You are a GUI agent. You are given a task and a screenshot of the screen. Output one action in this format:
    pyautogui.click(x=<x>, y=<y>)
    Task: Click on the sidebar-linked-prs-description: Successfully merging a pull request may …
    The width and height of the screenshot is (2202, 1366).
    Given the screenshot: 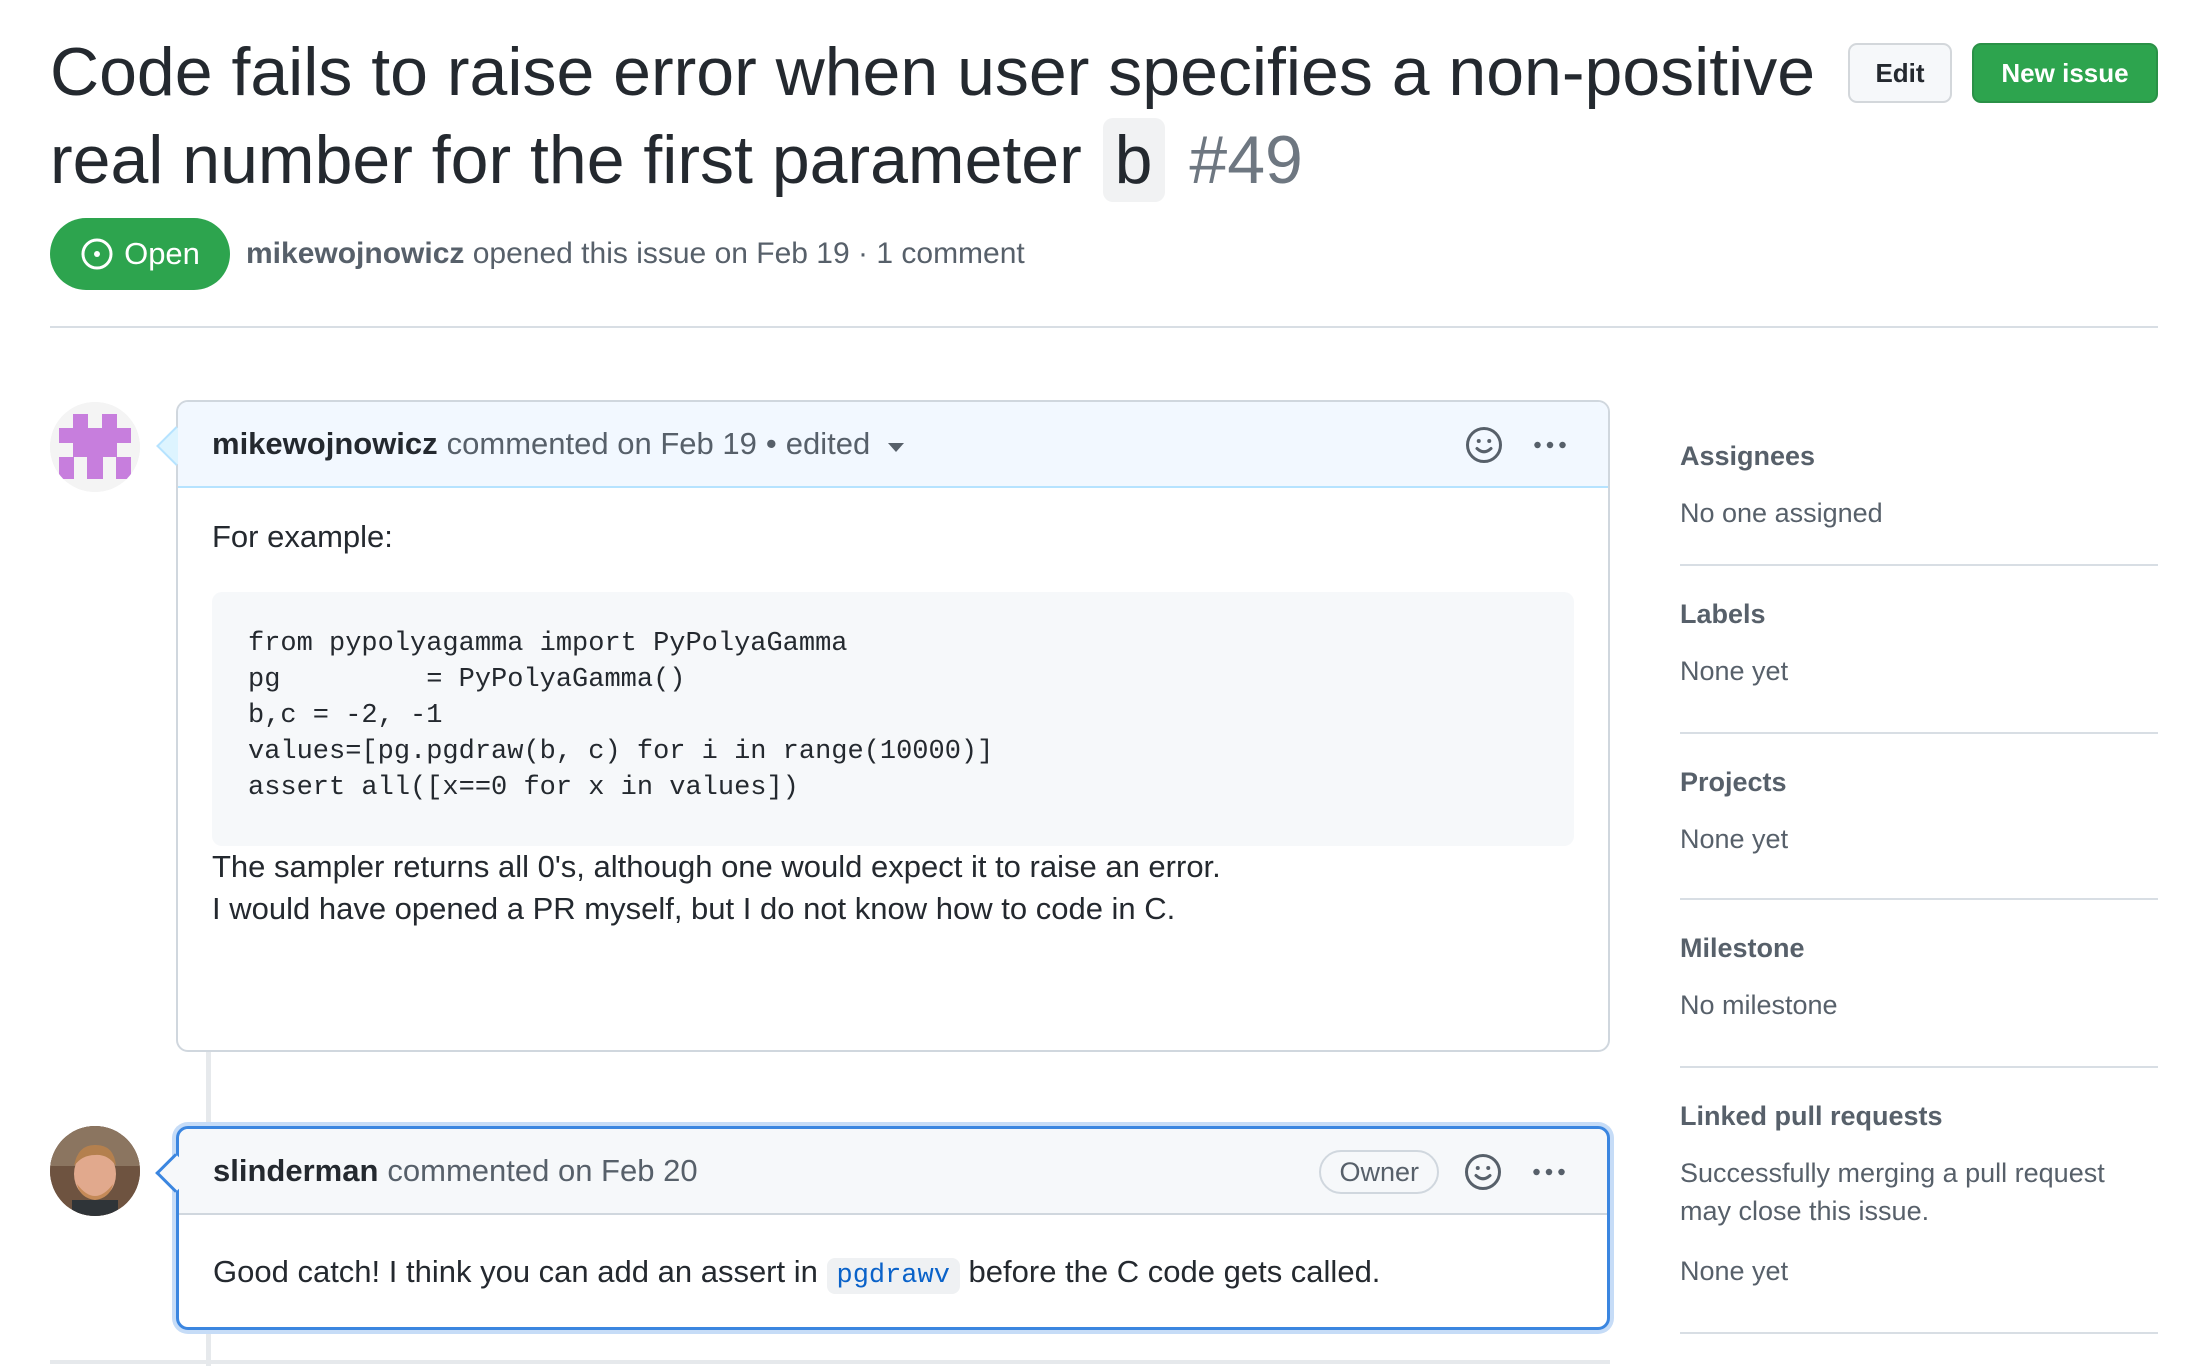 What is the action you would take?
    pyautogui.click(x=1892, y=1192)
    